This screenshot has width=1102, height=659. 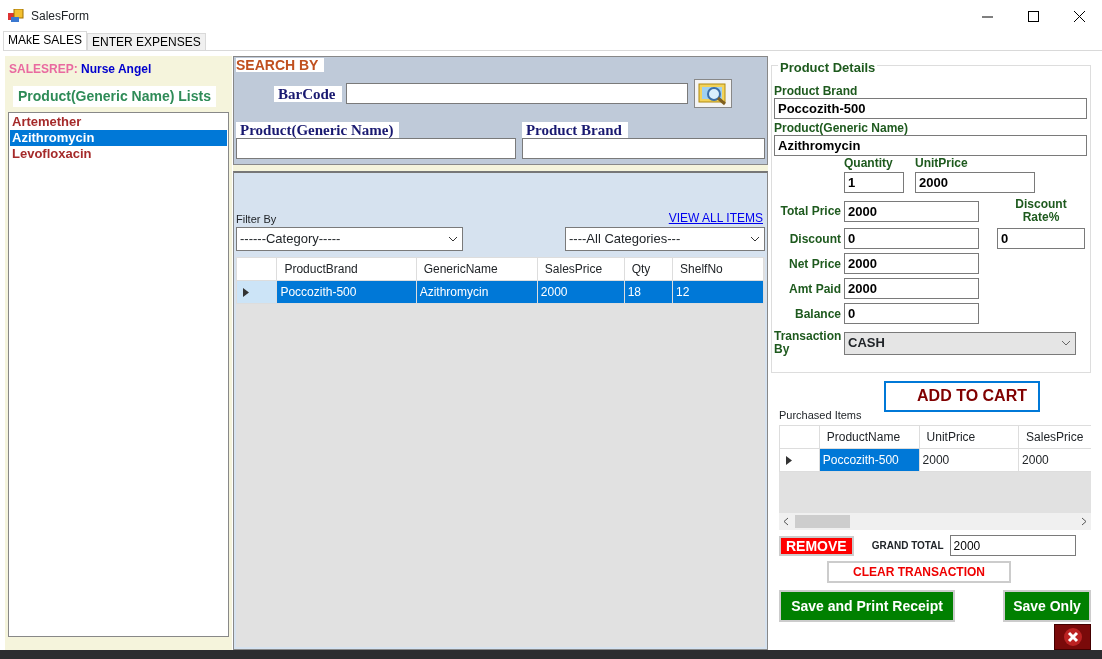 What do you see at coordinates (867, 606) in the screenshot?
I see `save-and-print-button: Save and Print Receipt` at bounding box center [867, 606].